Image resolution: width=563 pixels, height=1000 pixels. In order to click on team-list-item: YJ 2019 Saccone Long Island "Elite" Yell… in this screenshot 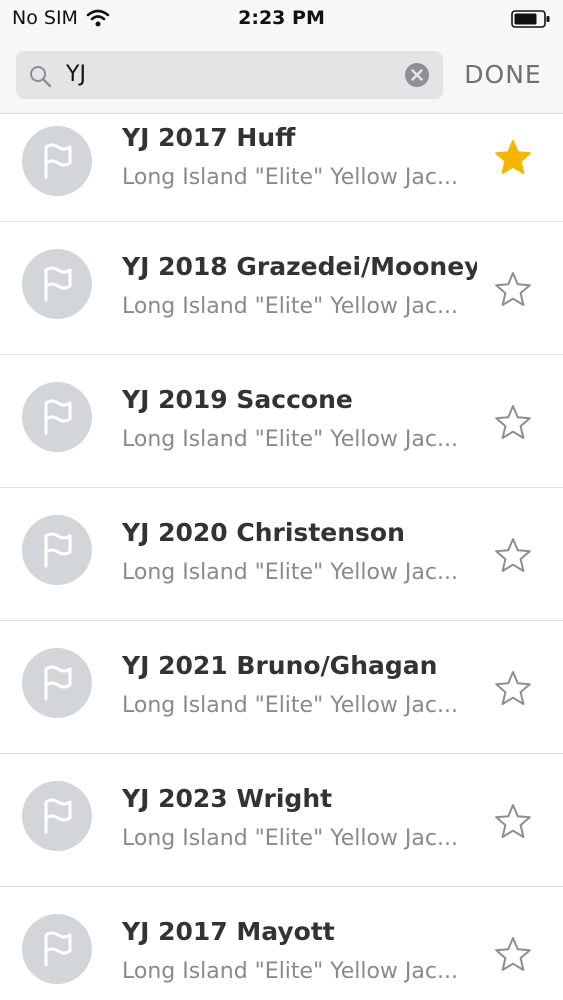, I will do `click(281, 421)`.